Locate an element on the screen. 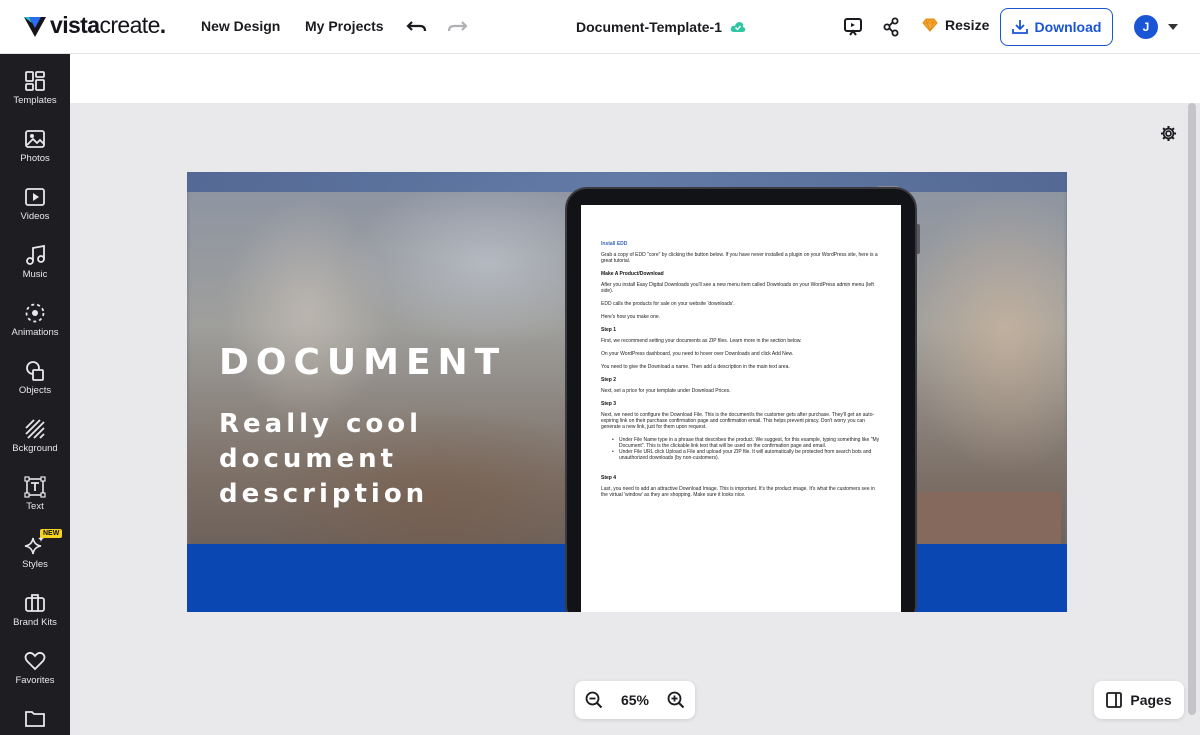  folder-icon is located at coordinates (35, 719).